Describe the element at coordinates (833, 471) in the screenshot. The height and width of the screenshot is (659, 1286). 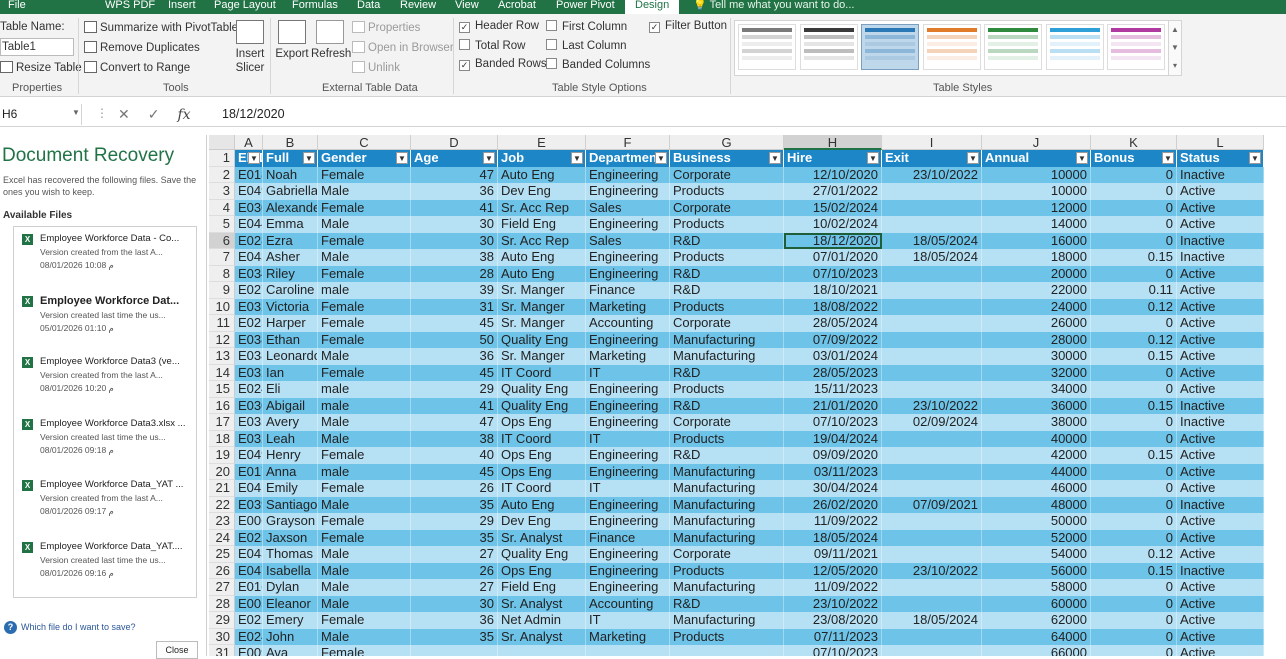
I see `table-cell: 03/11/2023` at that location.